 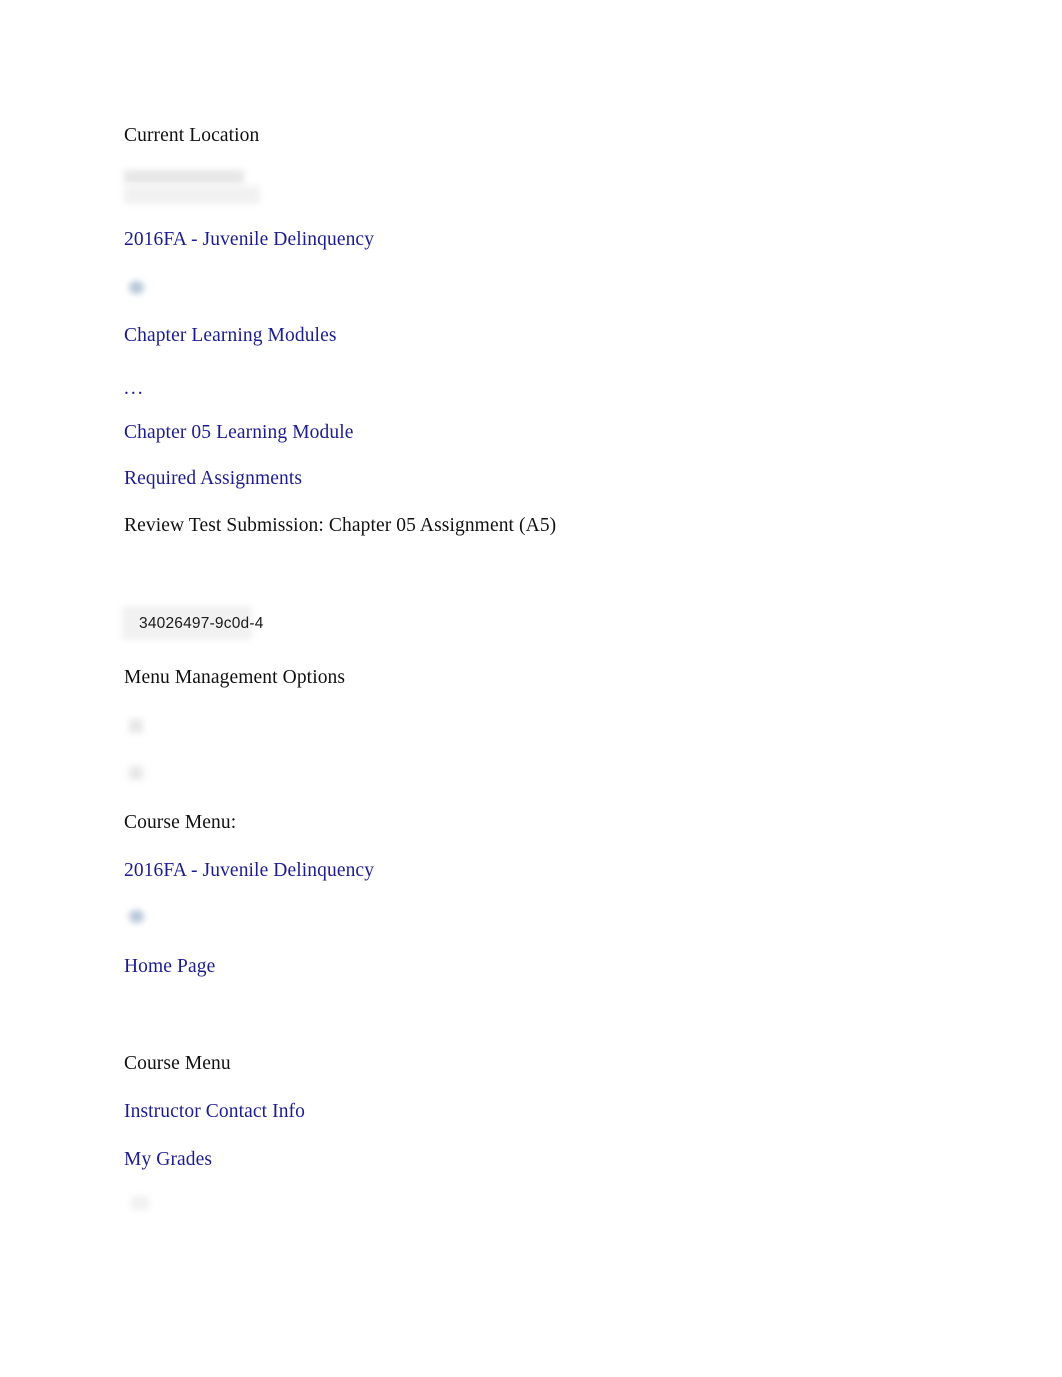 I want to click on breadcrumb-link-chapter-05-learning-module: Chapter 05 Learning Module, so click(x=239, y=433).